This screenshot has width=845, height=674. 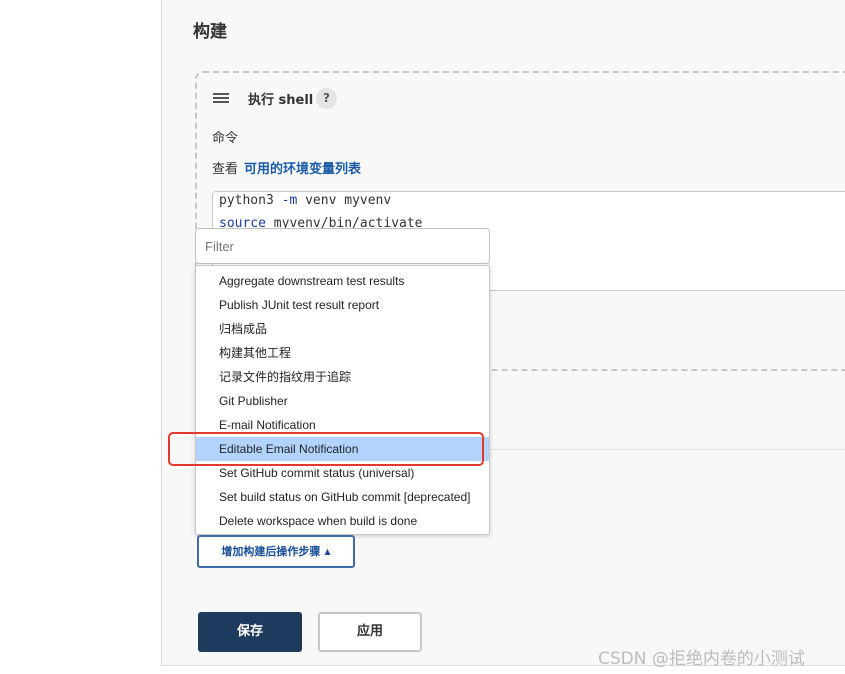 I want to click on code-text: venv myvenv, so click(x=344, y=200).